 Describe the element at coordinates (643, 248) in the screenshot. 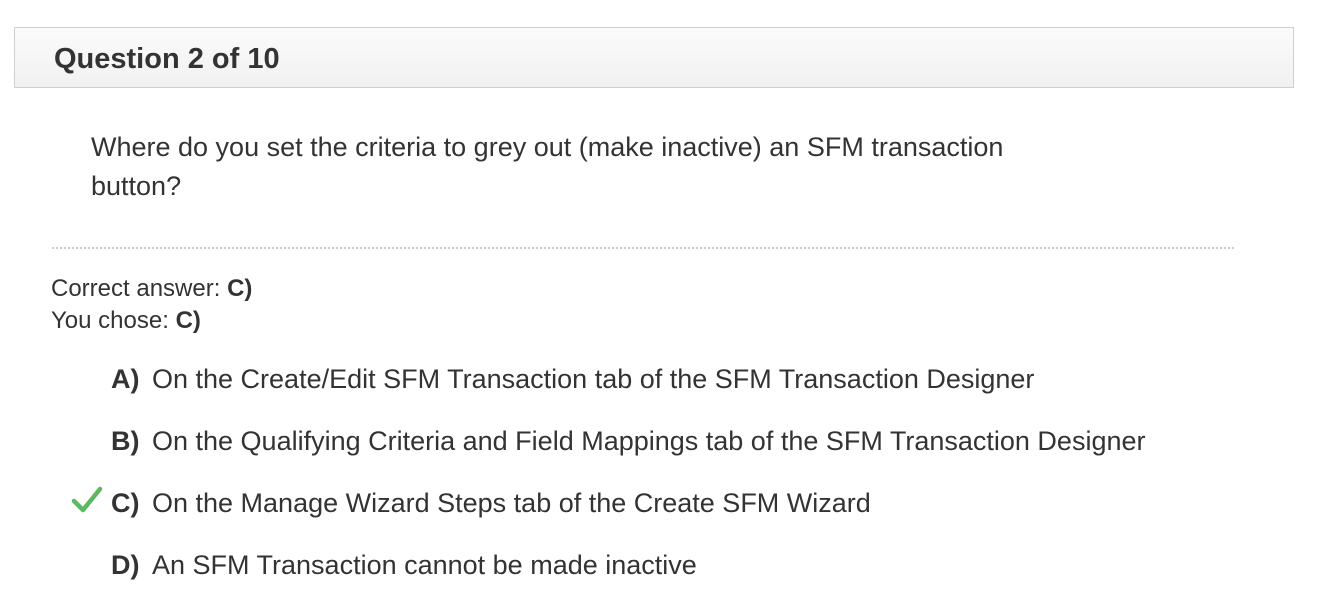

I see `dotted-divider` at that location.